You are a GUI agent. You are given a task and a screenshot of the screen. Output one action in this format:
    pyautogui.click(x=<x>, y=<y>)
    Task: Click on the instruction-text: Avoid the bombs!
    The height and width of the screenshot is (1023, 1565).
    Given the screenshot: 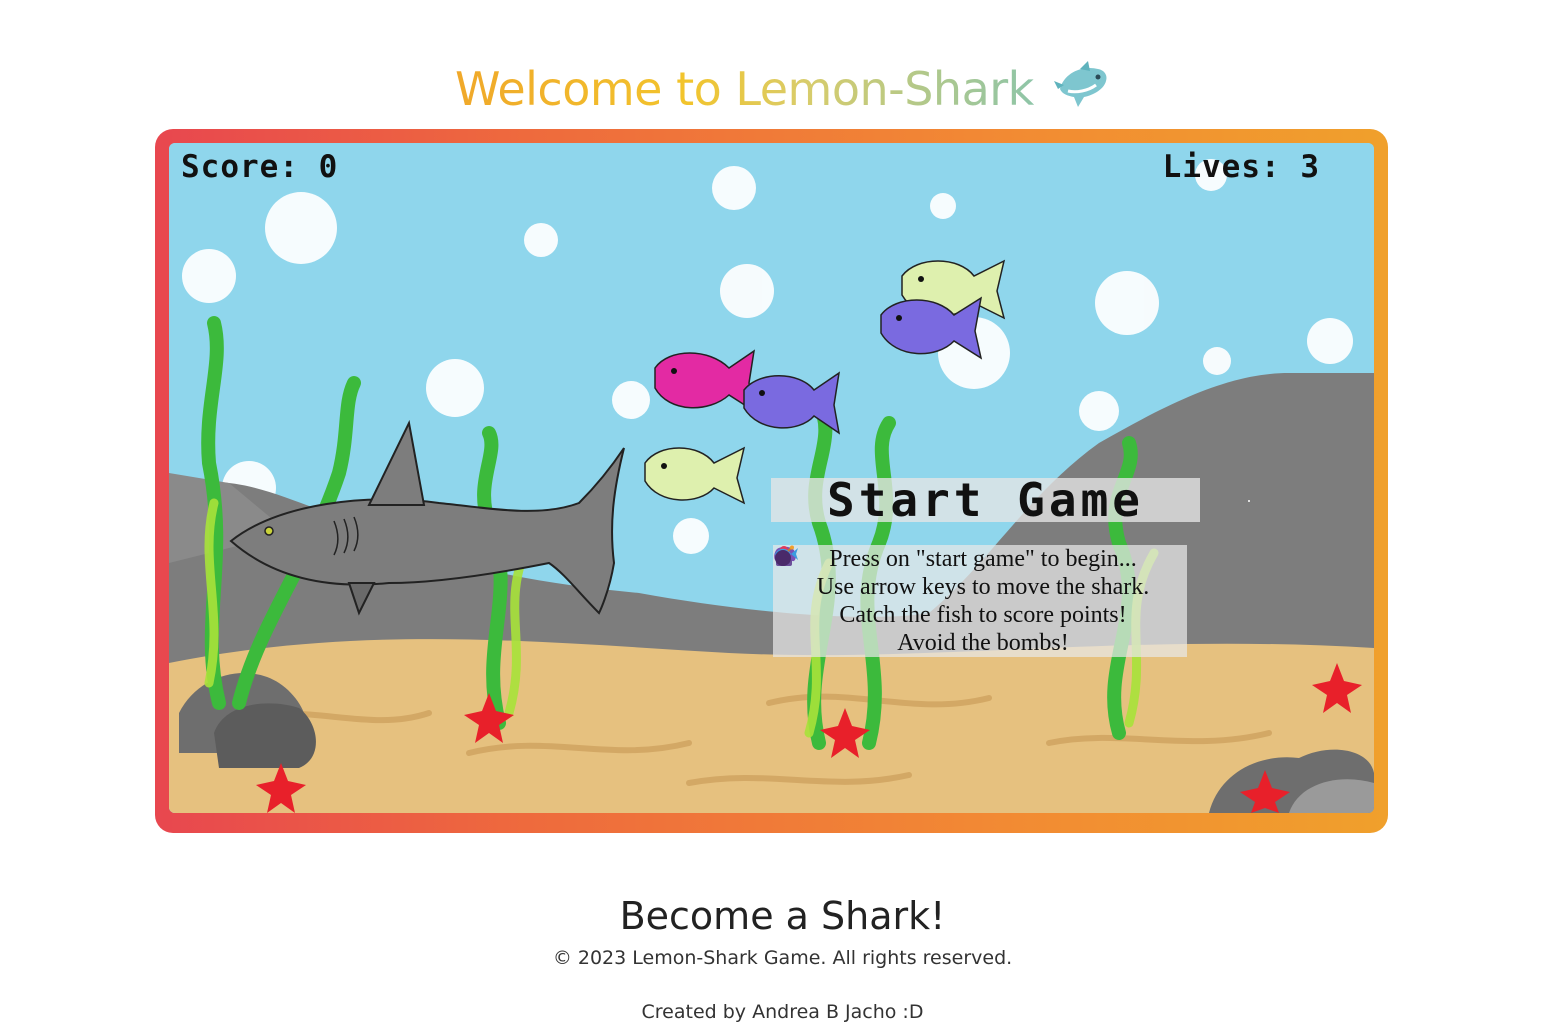 What is the action you would take?
    pyautogui.click(x=983, y=643)
    